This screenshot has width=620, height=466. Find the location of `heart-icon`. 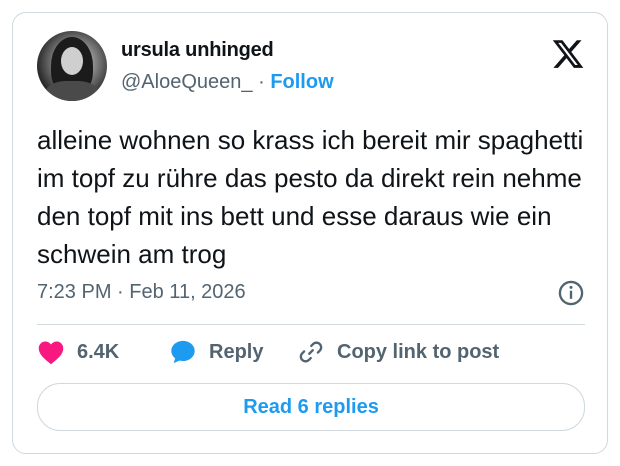

heart-icon is located at coordinates (51, 353).